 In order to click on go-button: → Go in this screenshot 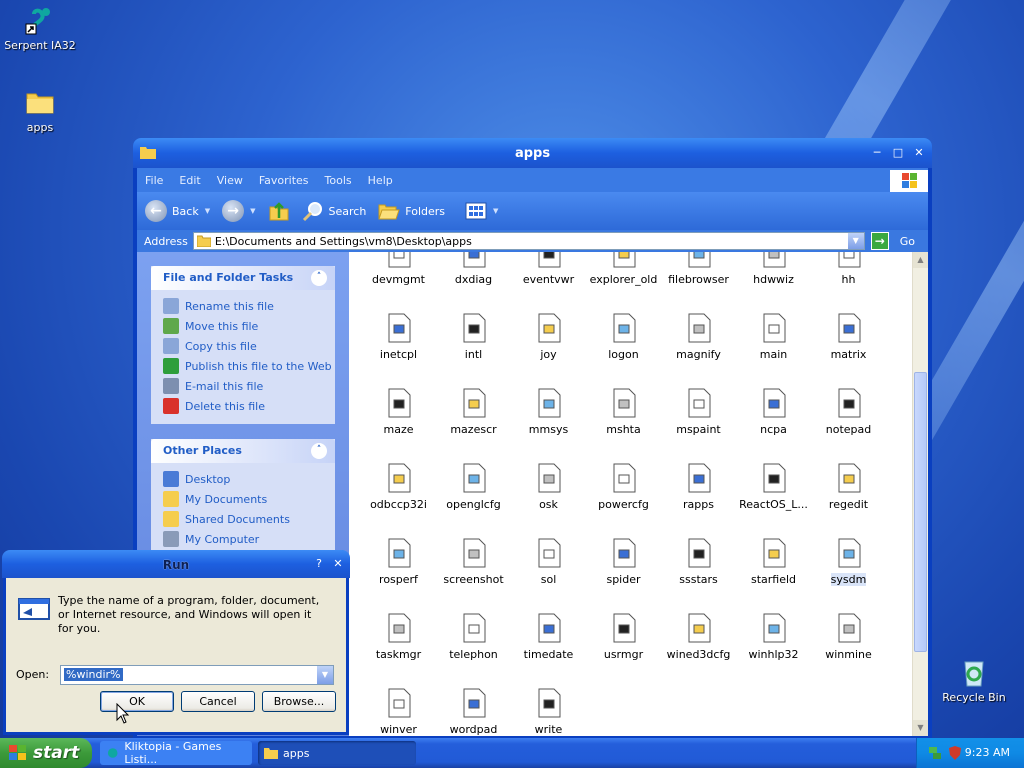, I will do `click(895, 241)`.